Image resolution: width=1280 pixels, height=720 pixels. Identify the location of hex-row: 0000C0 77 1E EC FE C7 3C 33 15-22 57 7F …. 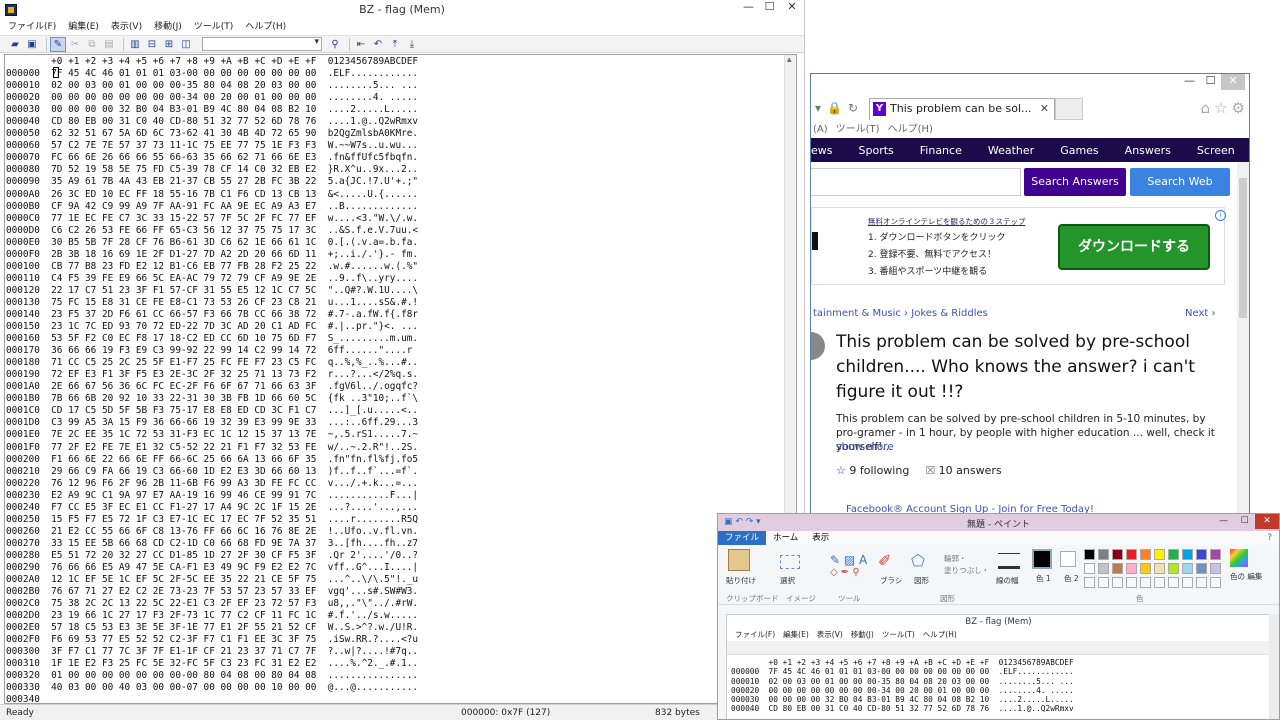
(212, 219).